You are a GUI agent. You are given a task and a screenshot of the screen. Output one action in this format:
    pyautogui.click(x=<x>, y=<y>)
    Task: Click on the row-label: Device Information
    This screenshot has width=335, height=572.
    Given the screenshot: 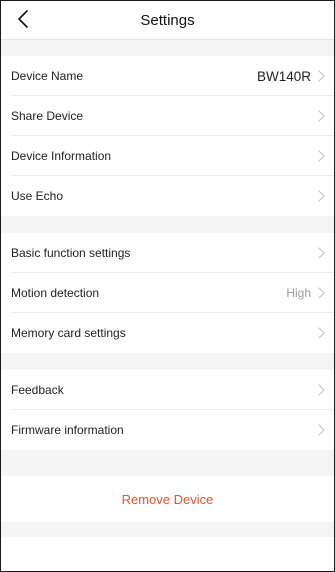 What is the action you would take?
    pyautogui.click(x=61, y=156)
    